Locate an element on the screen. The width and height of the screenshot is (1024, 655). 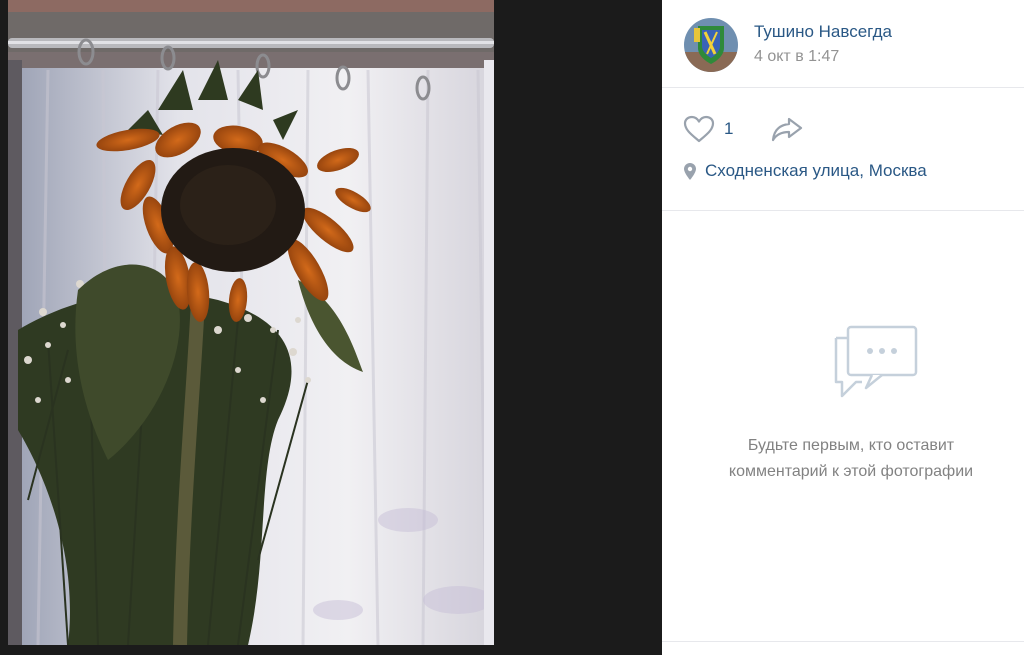
community-avatar is located at coordinates (711, 45).